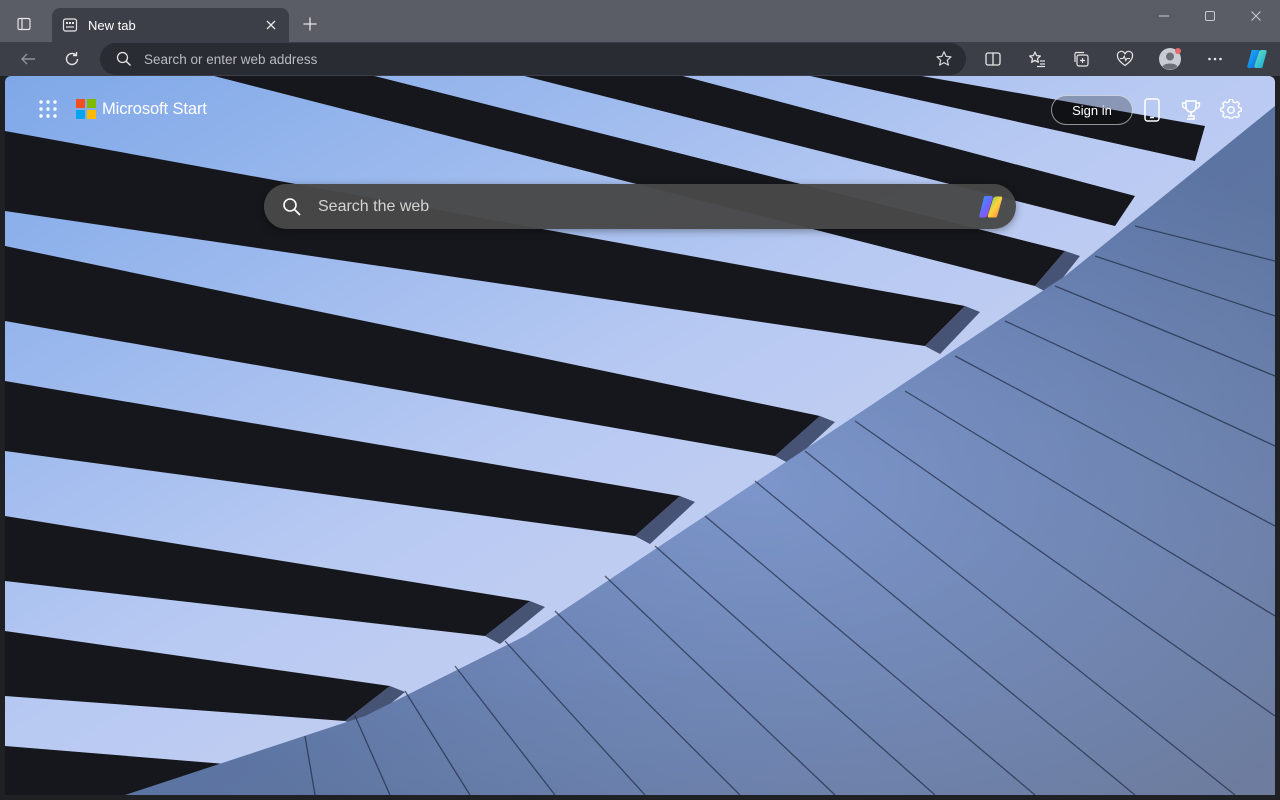 This screenshot has height=800, width=1280. I want to click on address-input, so click(539, 59).